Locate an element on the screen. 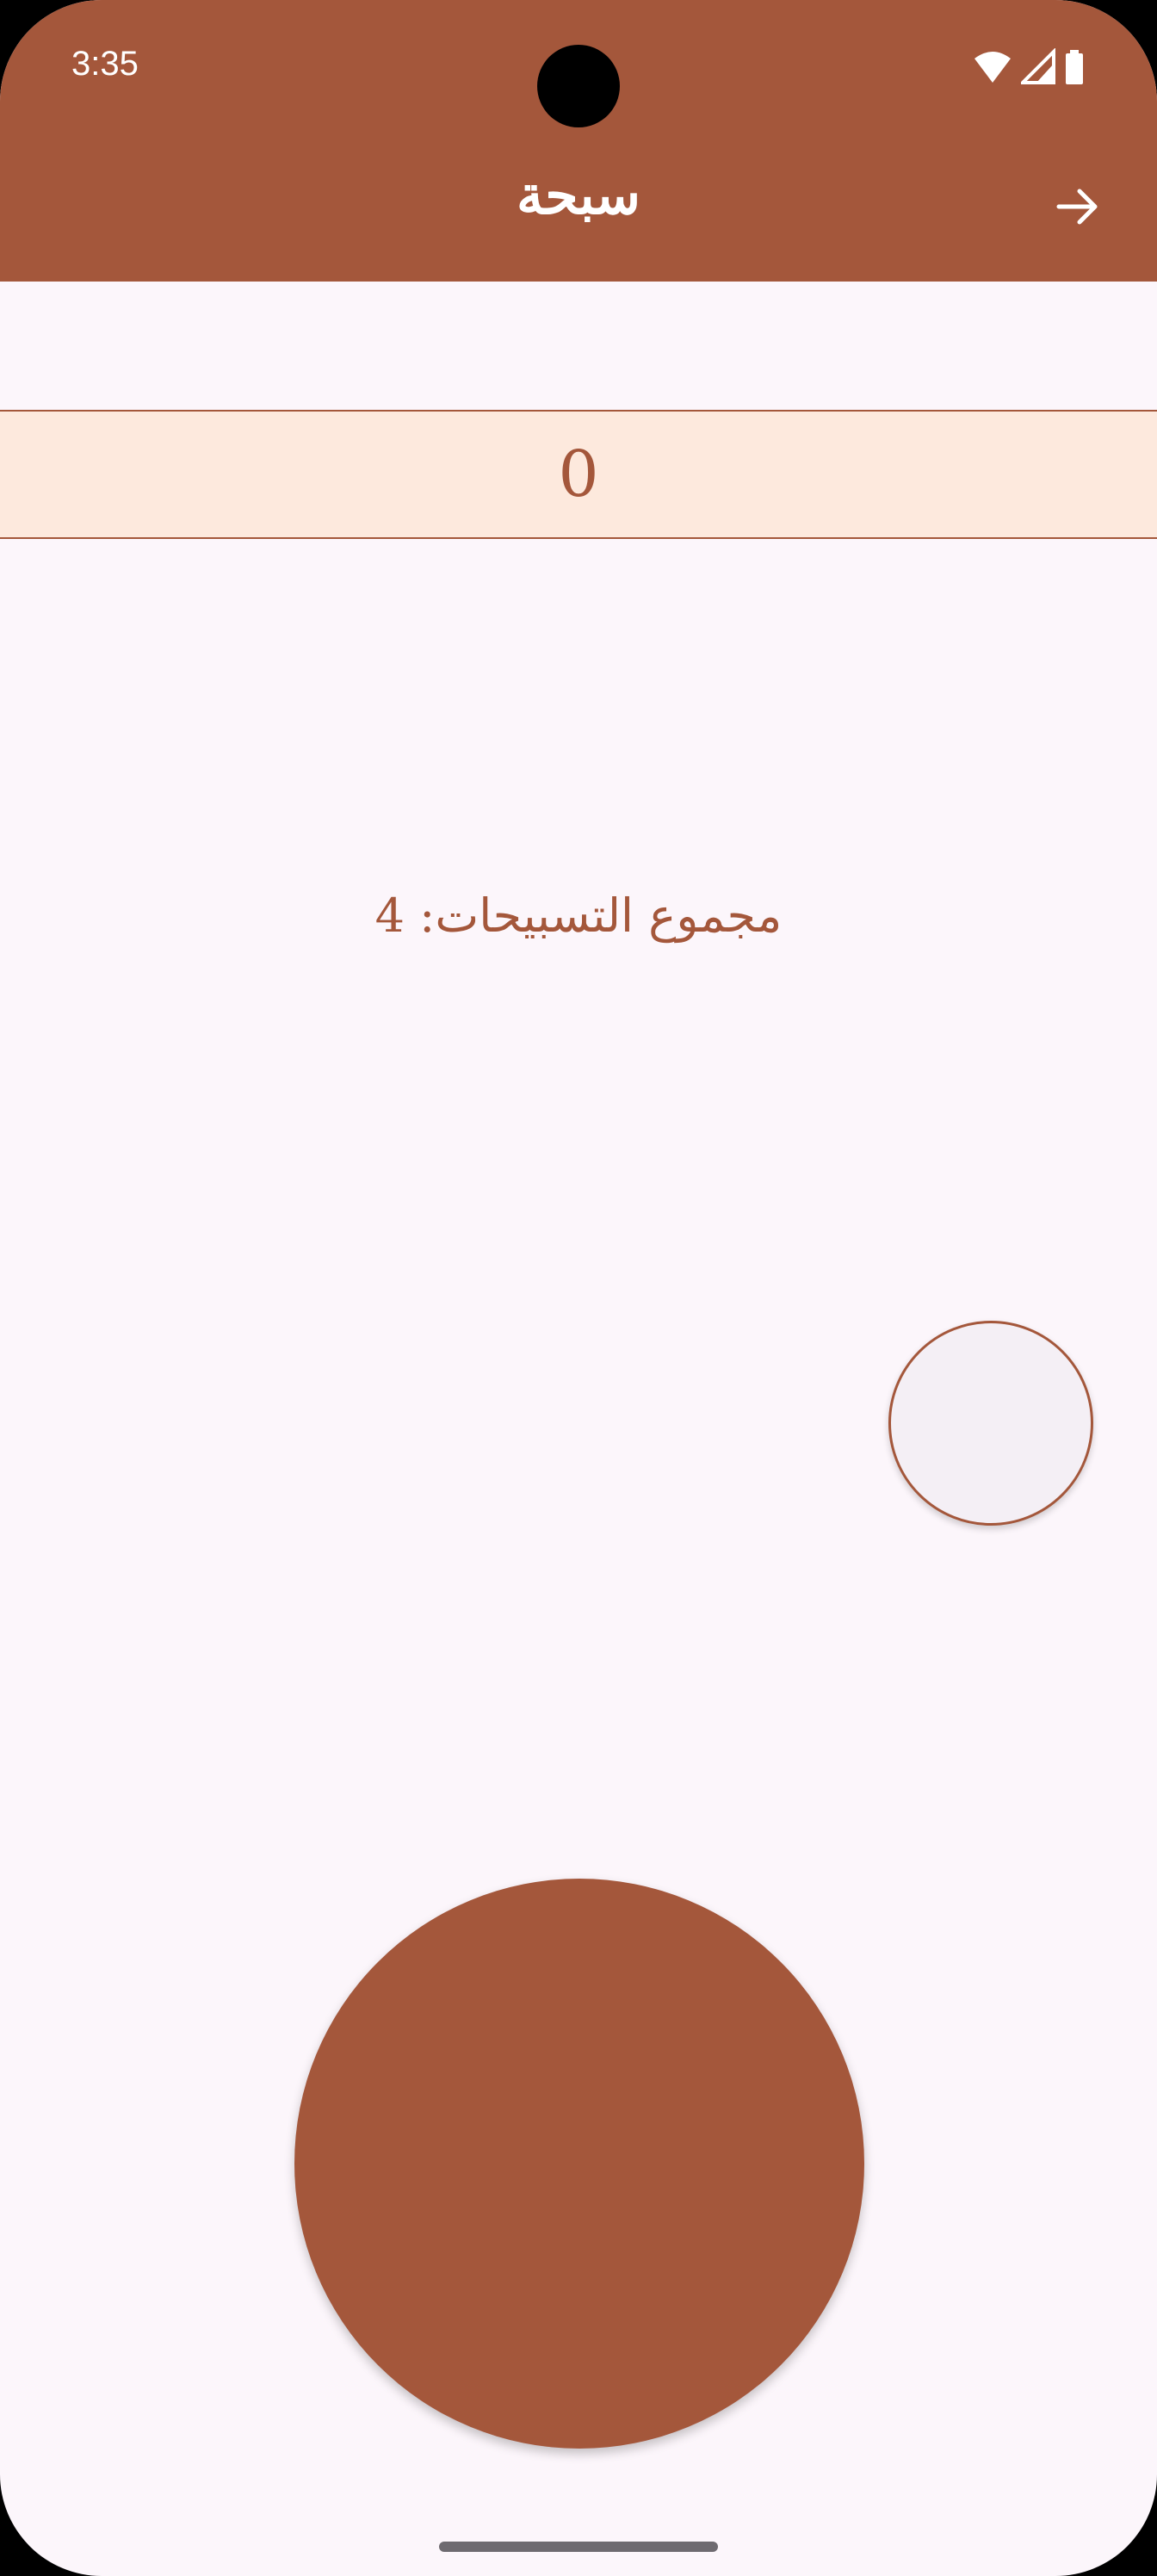  status-icons is located at coordinates (1029, 66).